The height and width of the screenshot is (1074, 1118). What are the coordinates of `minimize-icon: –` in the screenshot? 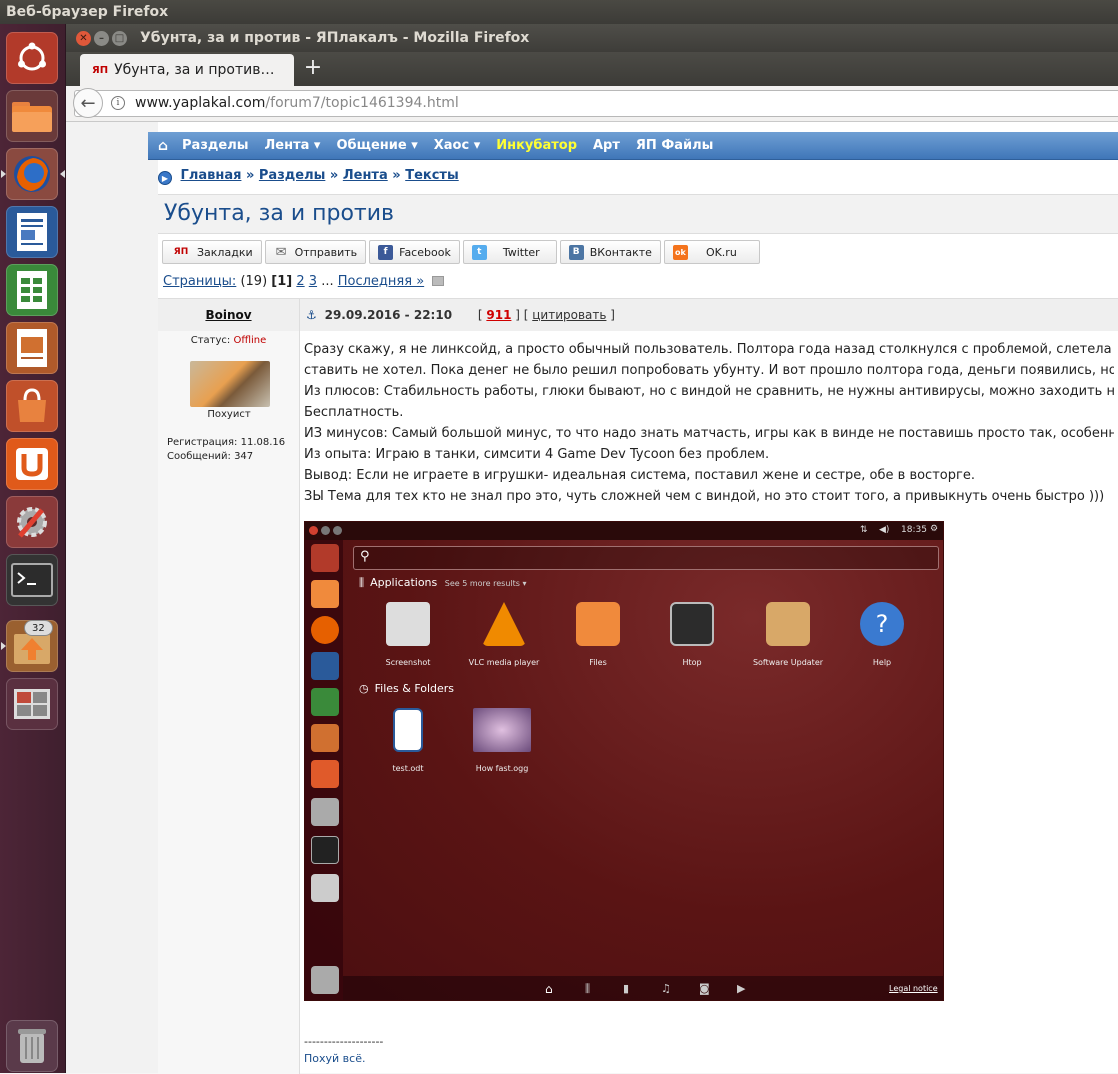 It's located at (101, 38).